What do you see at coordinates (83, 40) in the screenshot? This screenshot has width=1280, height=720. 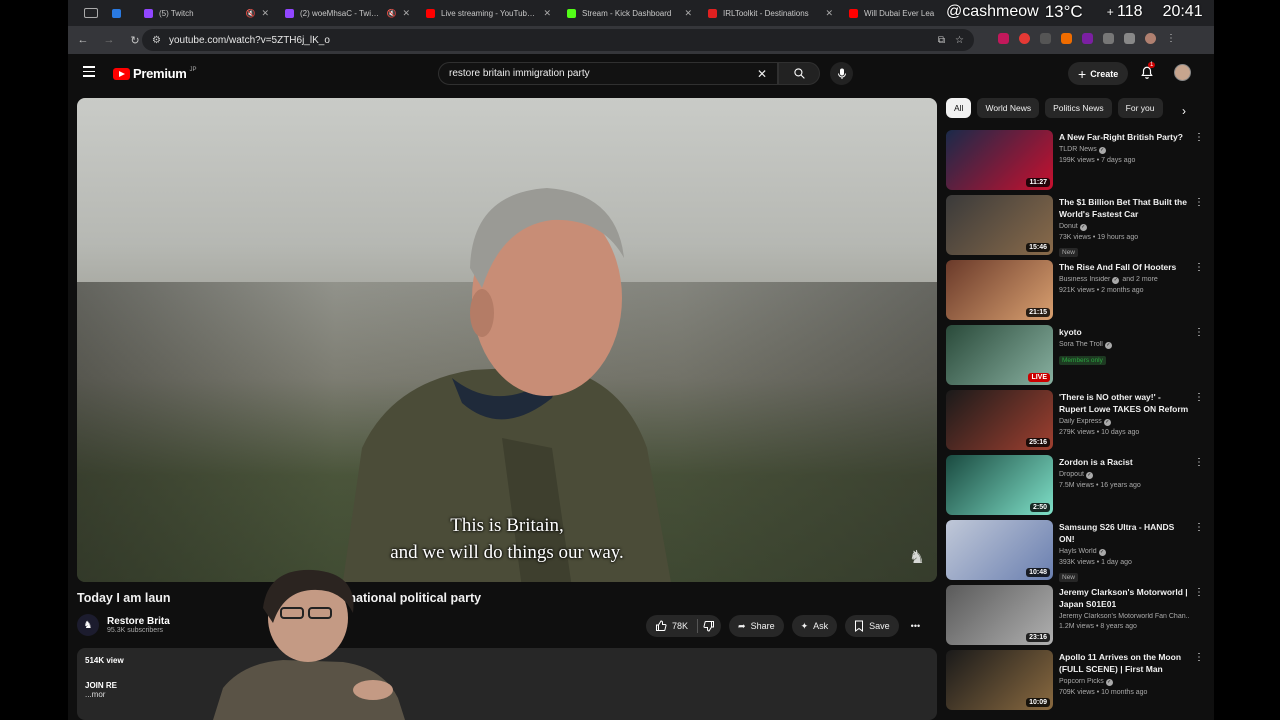 I see `back-icon: ←` at bounding box center [83, 40].